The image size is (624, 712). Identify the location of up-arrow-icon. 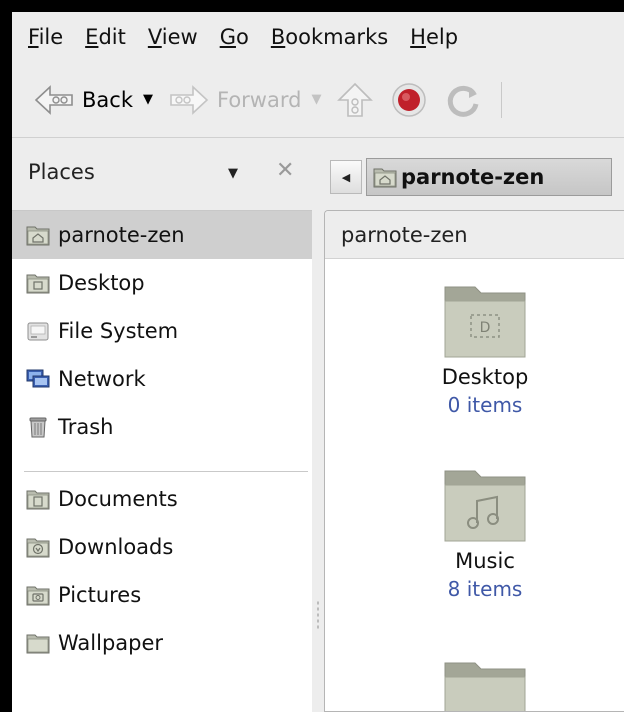
(355, 100).